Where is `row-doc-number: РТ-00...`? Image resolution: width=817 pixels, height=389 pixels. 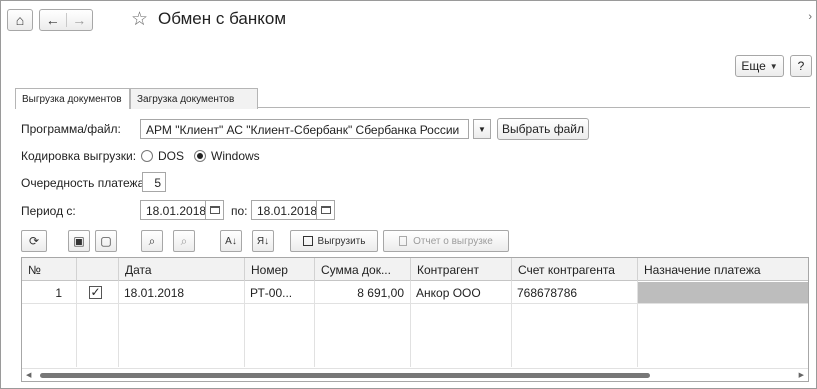 row-doc-number: РТ-00... is located at coordinates (271, 293).